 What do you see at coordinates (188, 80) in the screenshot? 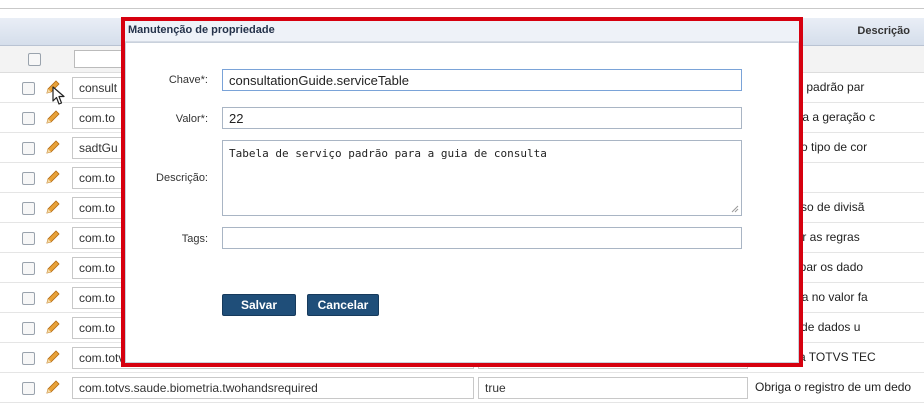
I see `key-label: Chave*:` at bounding box center [188, 80].